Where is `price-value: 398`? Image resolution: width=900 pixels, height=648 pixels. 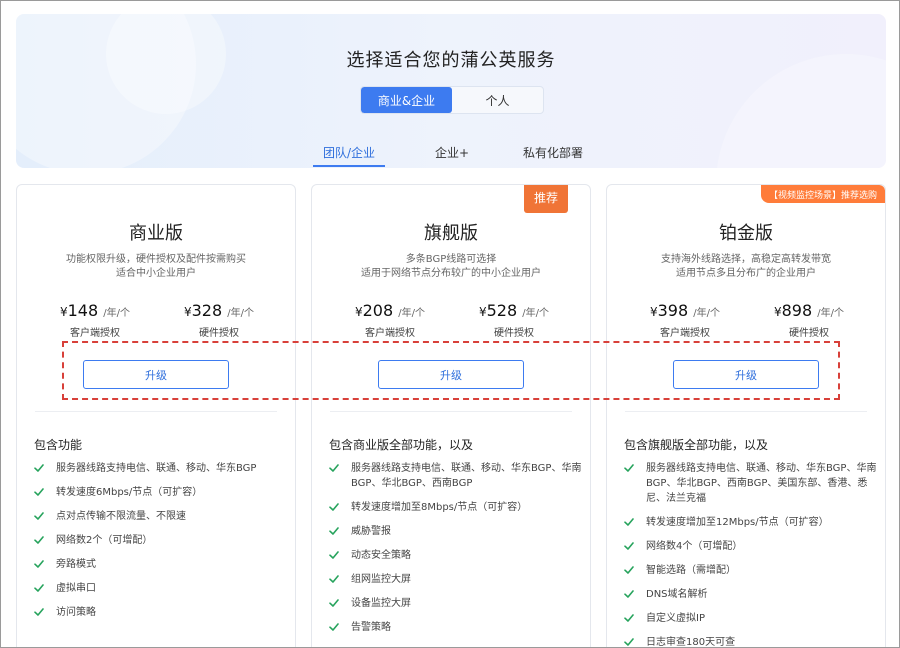
price-value: 398 is located at coordinates (673, 310).